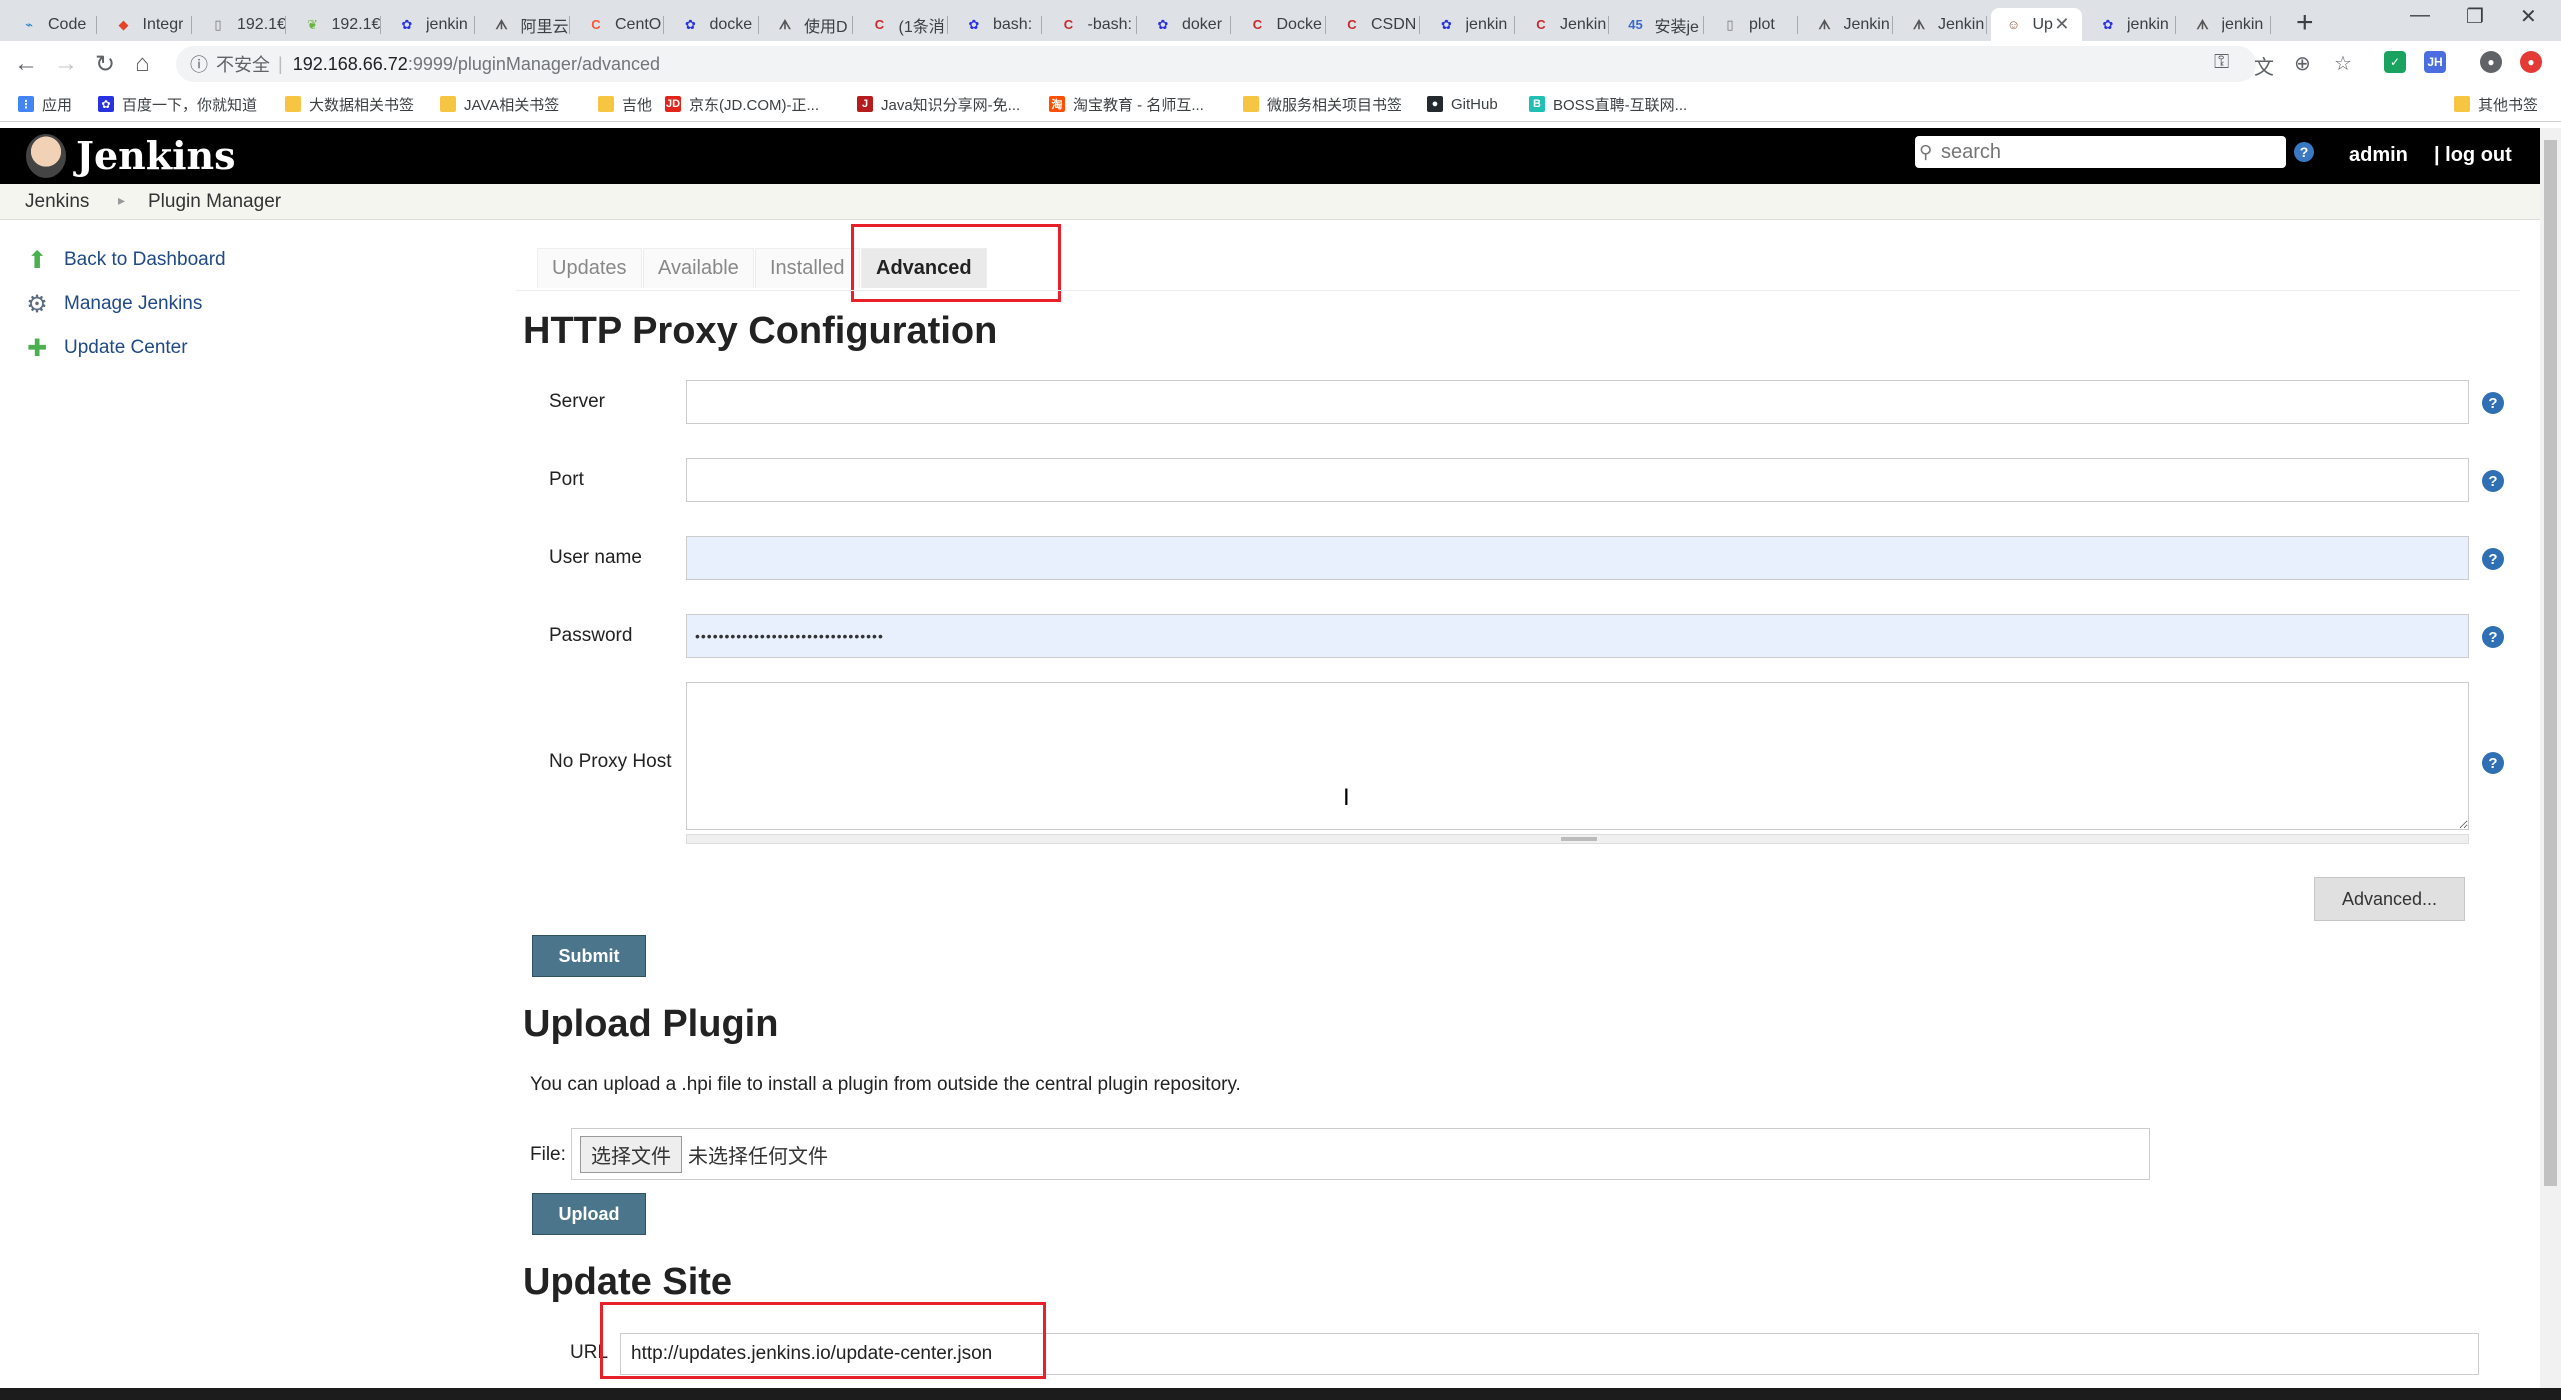 This screenshot has width=2561, height=1400. Describe the element at coordinates (1185, 24) in the screenshot. I see `browser-tab: ✿ doker` at that location.